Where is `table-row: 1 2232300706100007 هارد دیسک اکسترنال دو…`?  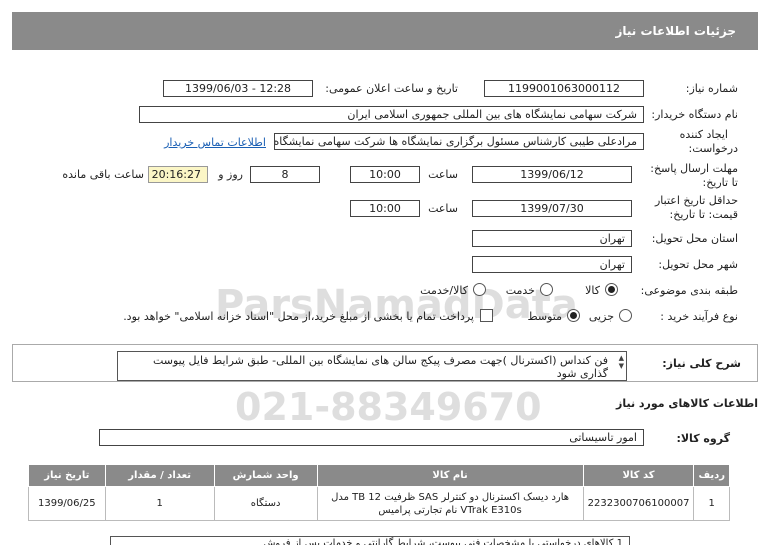
table-row: 1 2232300706100007 هارد دیسک اکسترنال دو… is located at coordinates (379, 503).